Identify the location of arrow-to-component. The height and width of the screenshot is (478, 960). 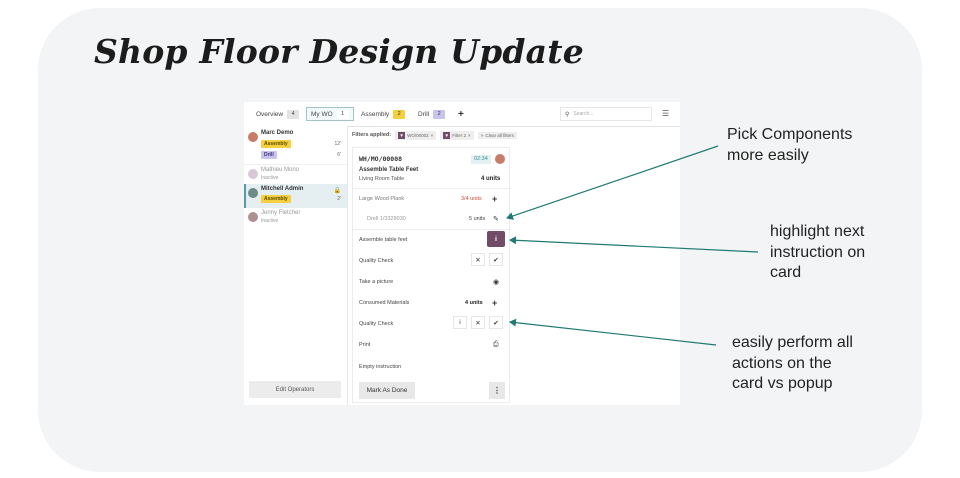
(612, 182).